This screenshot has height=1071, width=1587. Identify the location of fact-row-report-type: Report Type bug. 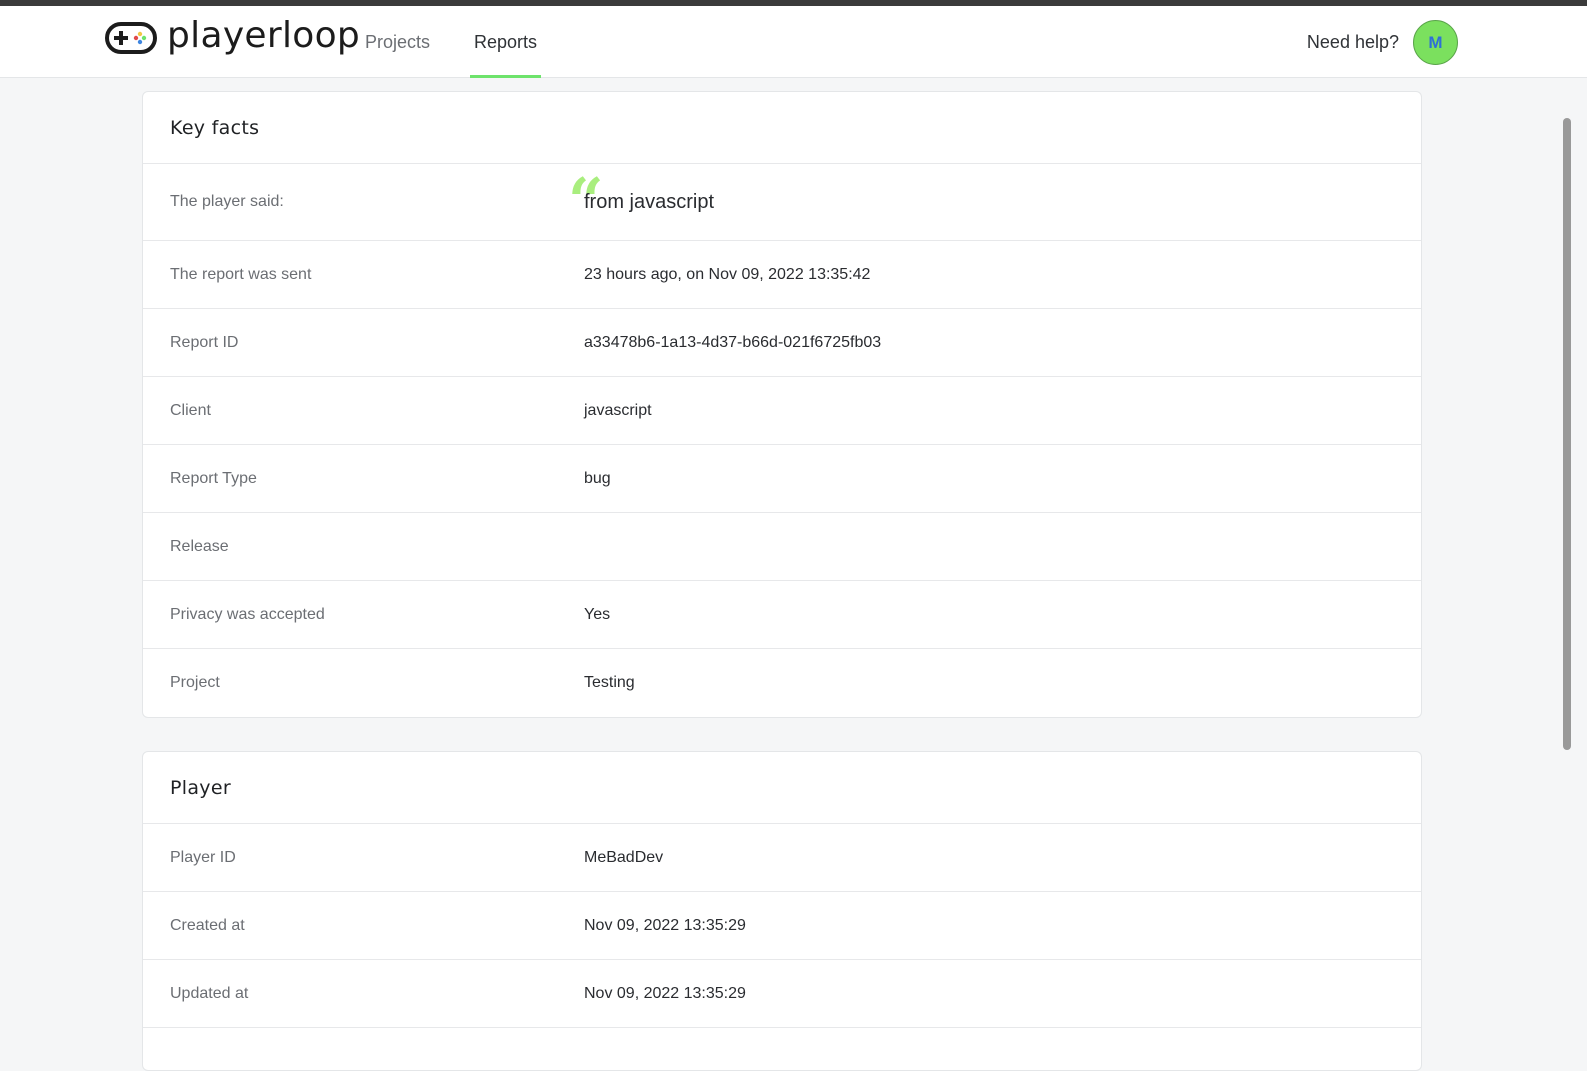
(782, 479).